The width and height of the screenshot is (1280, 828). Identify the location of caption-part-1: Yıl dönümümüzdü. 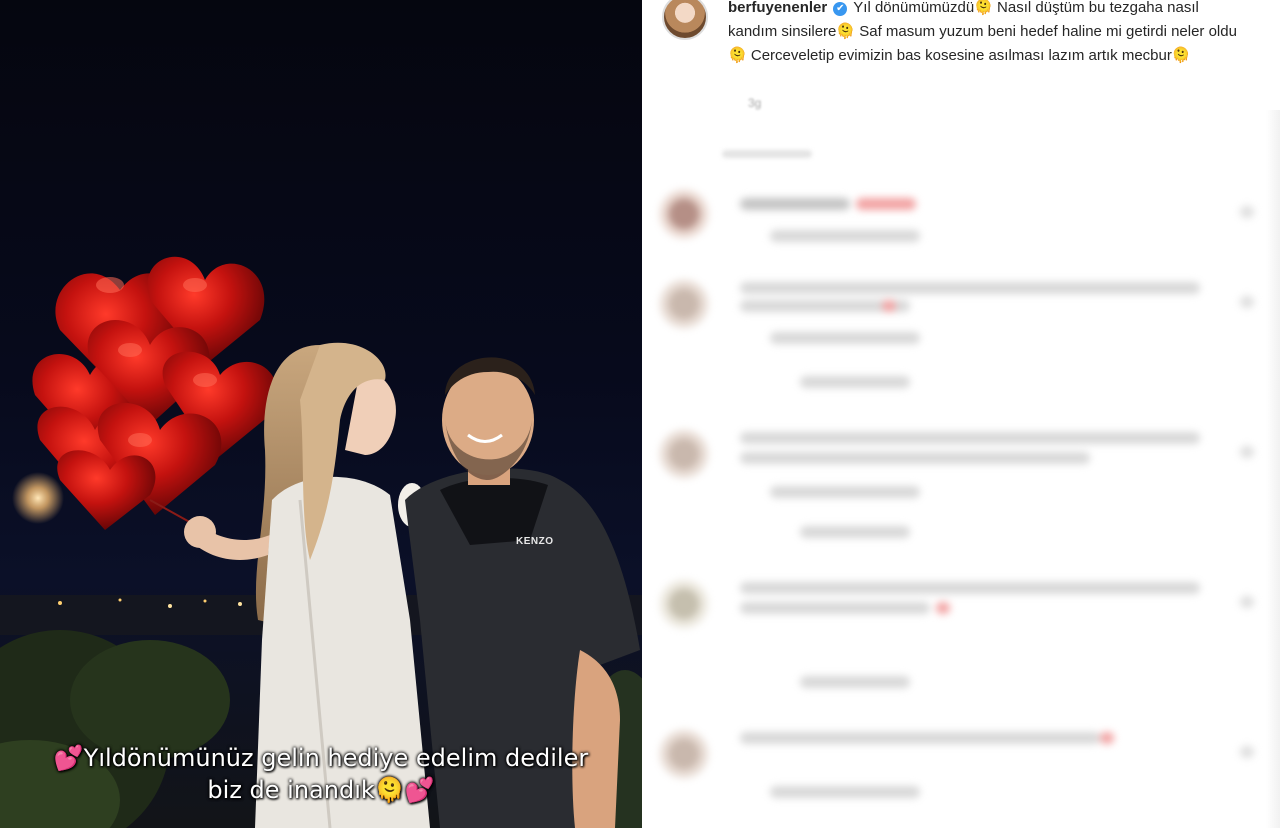
(914, 8).